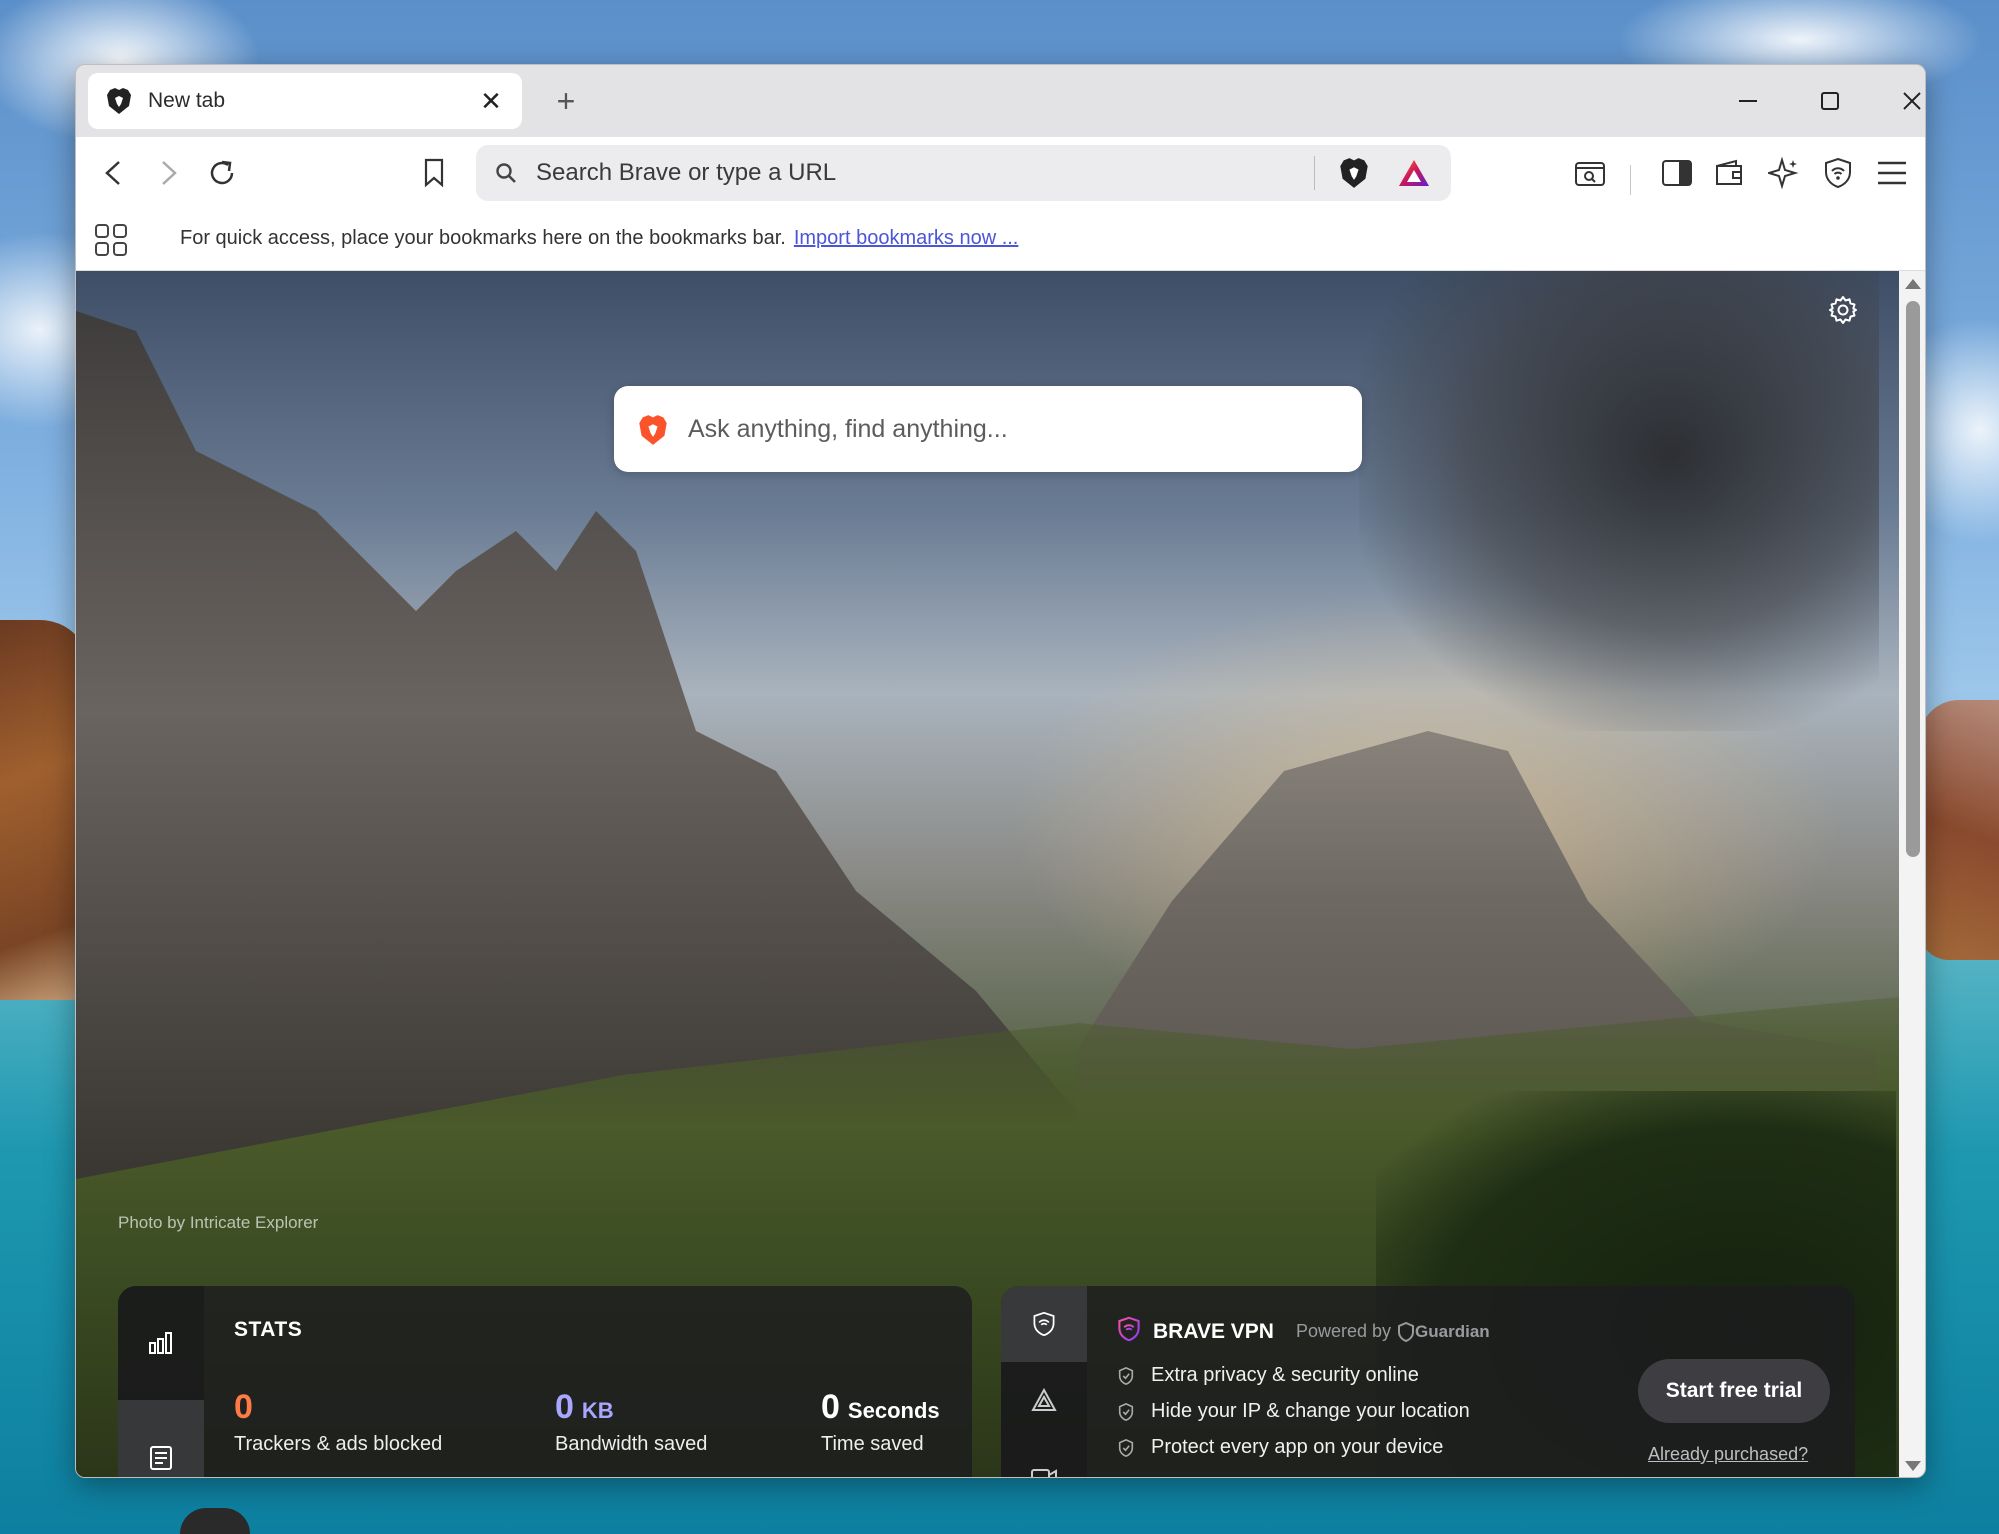 Image resolution: width=1999 pixels, height=1534 pixels. Describe the element at coordinates (631, 1444) in the screenshot. I see `stat-bandwidth-label: Bandwidth saved` at that location.